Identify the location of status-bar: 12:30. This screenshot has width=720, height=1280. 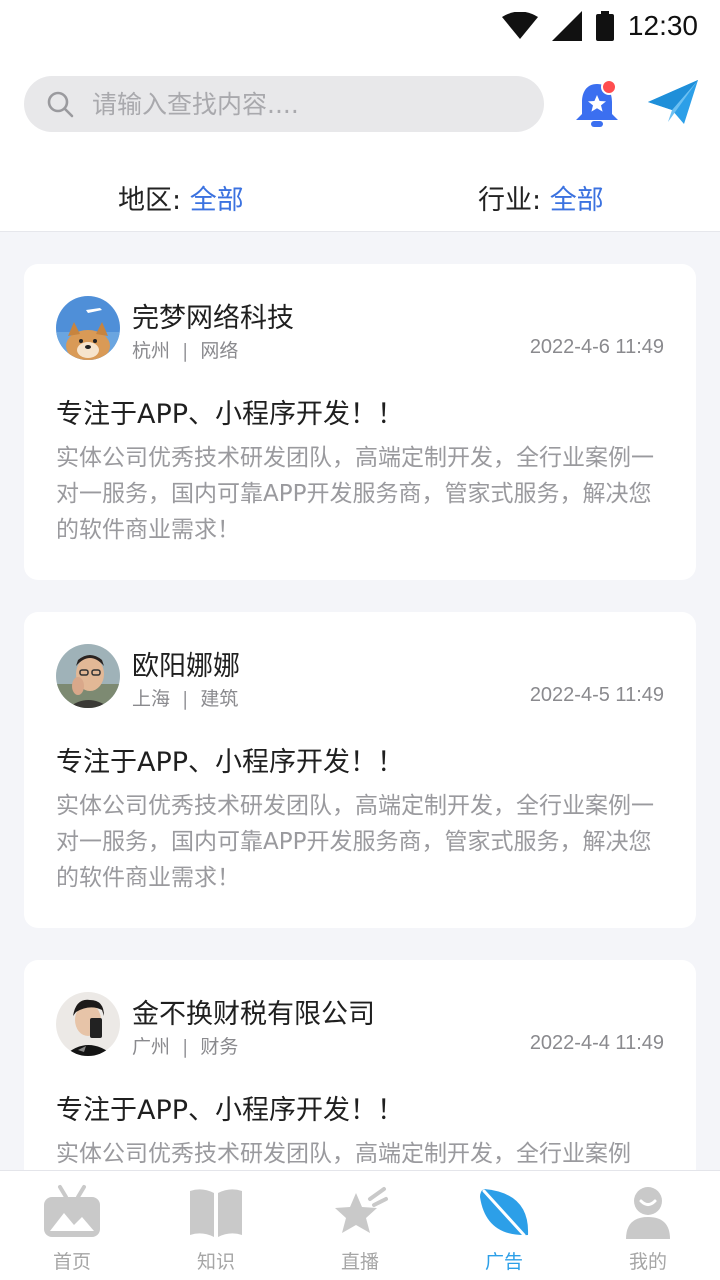
(360, 26).